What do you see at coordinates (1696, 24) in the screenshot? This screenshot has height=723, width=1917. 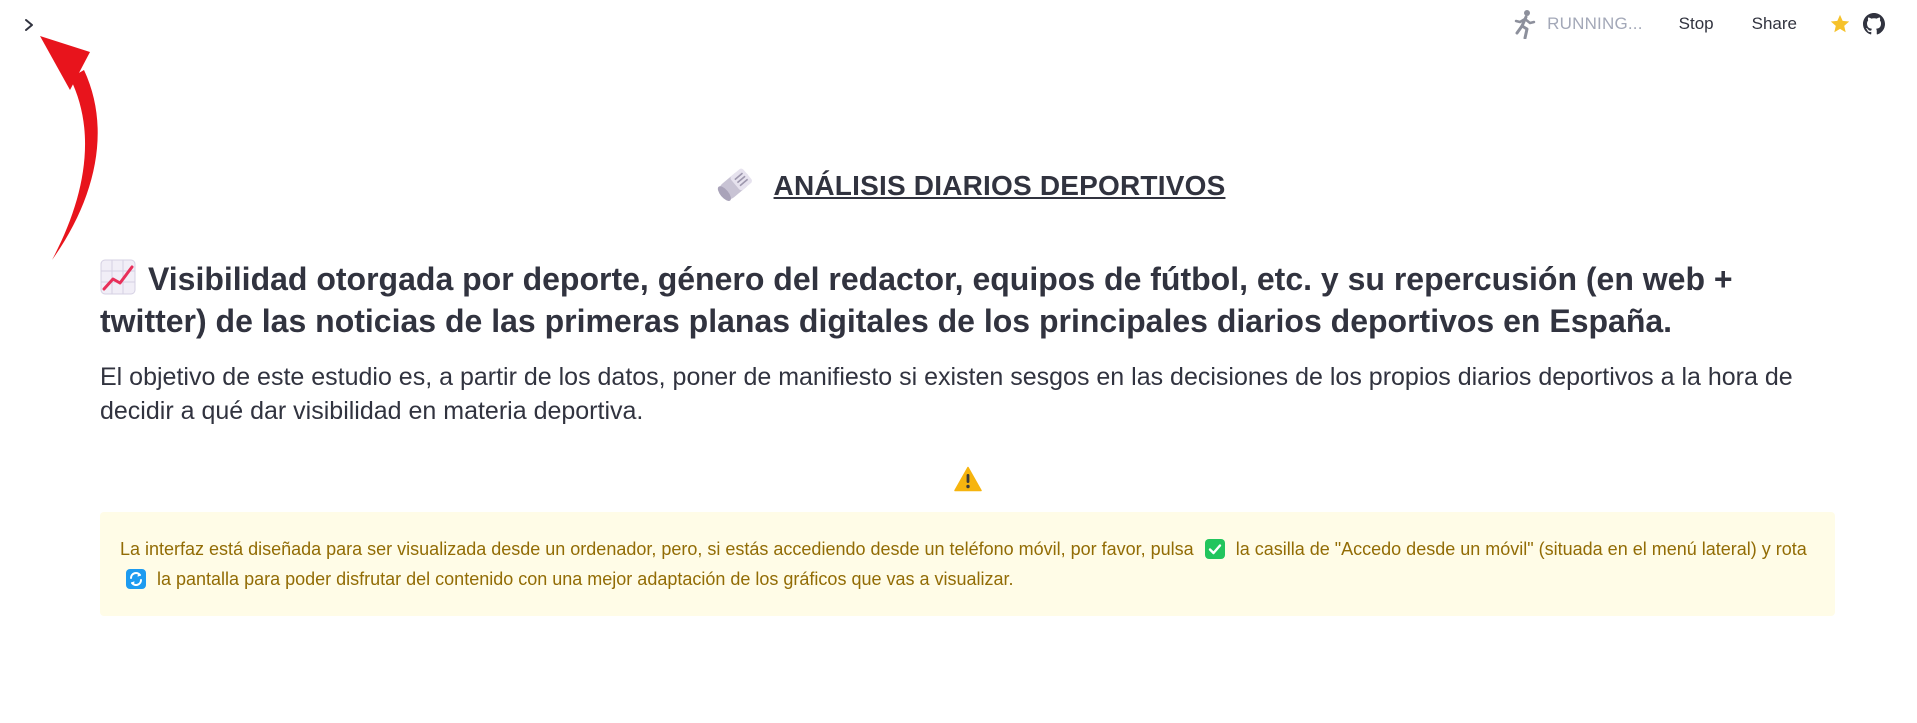 I see `stop-button: Stop` at bounding box center [1696, 24].